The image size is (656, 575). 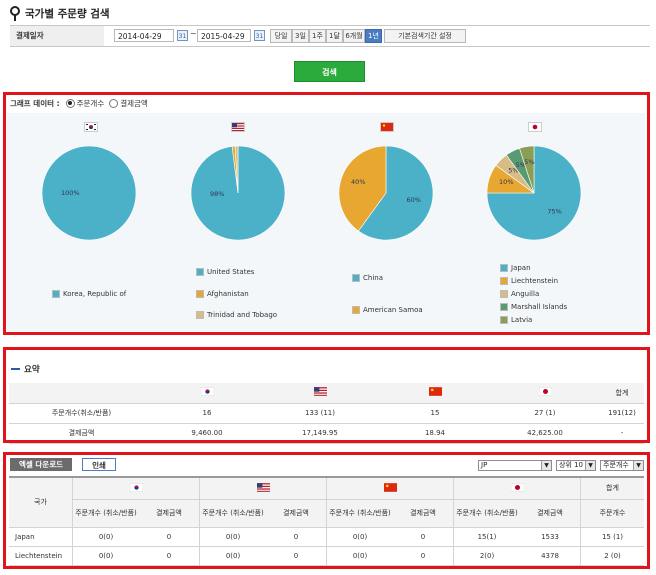 What do you see at coordinates (522, 320) in the screenshot?
I see `legend-label: Latvia` at bounding box center [522, 320].